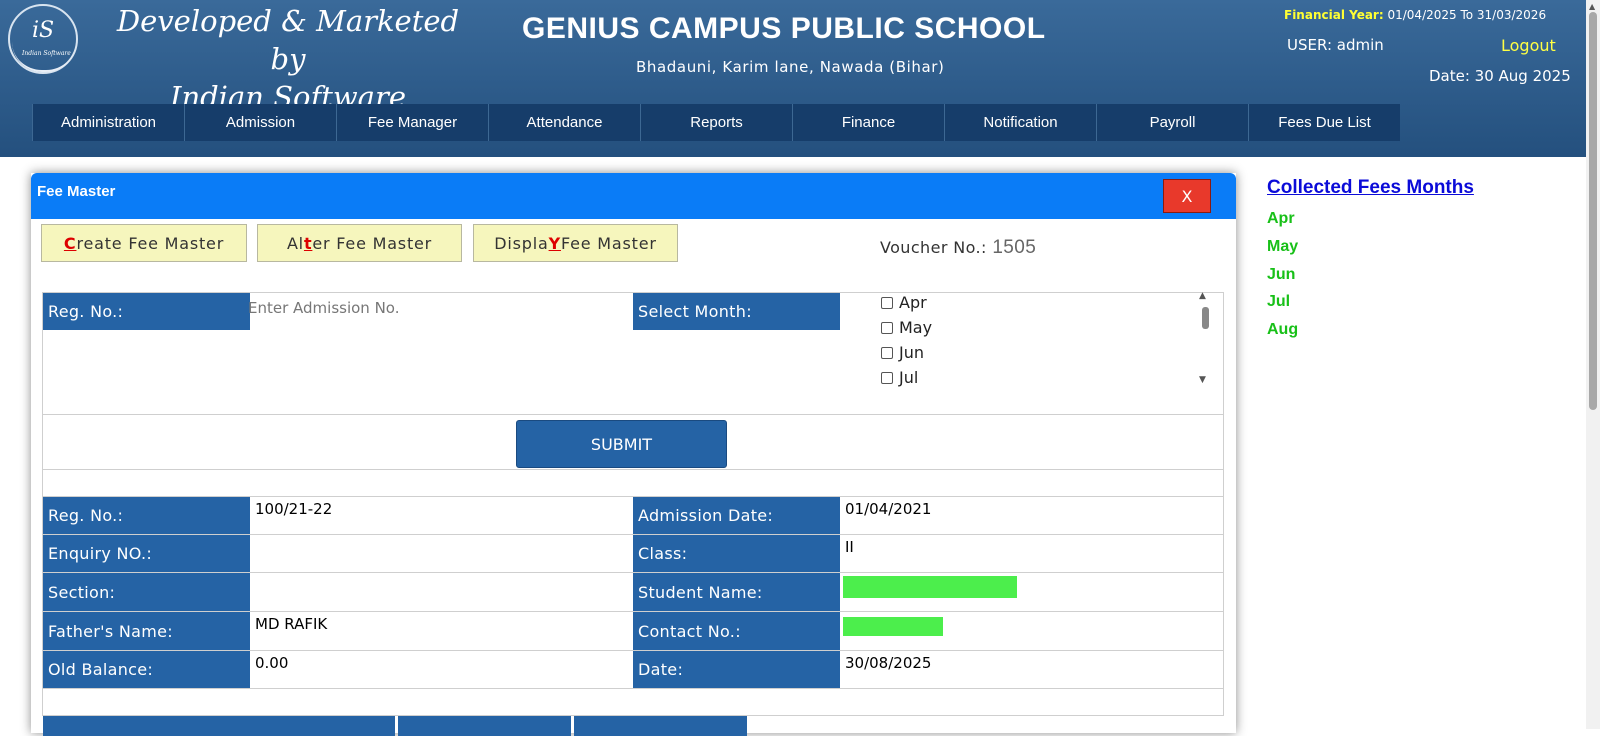  I want to click on voucher-label: Voucher No.:, so click(933, 247).